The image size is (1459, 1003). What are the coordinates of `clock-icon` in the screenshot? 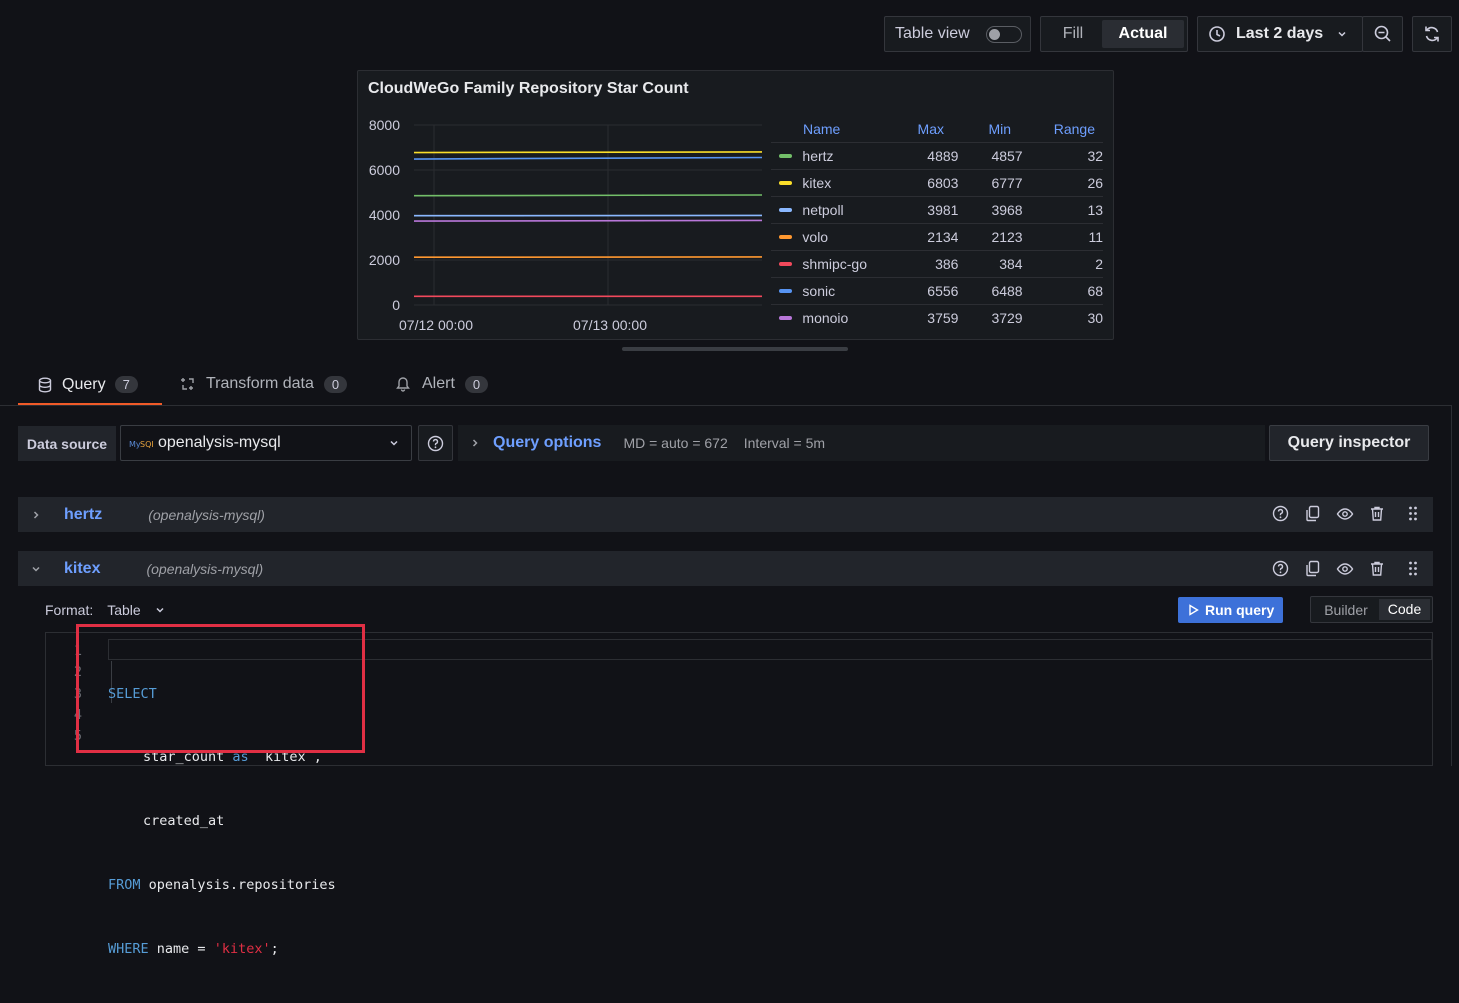 It's located at (1217, 34).